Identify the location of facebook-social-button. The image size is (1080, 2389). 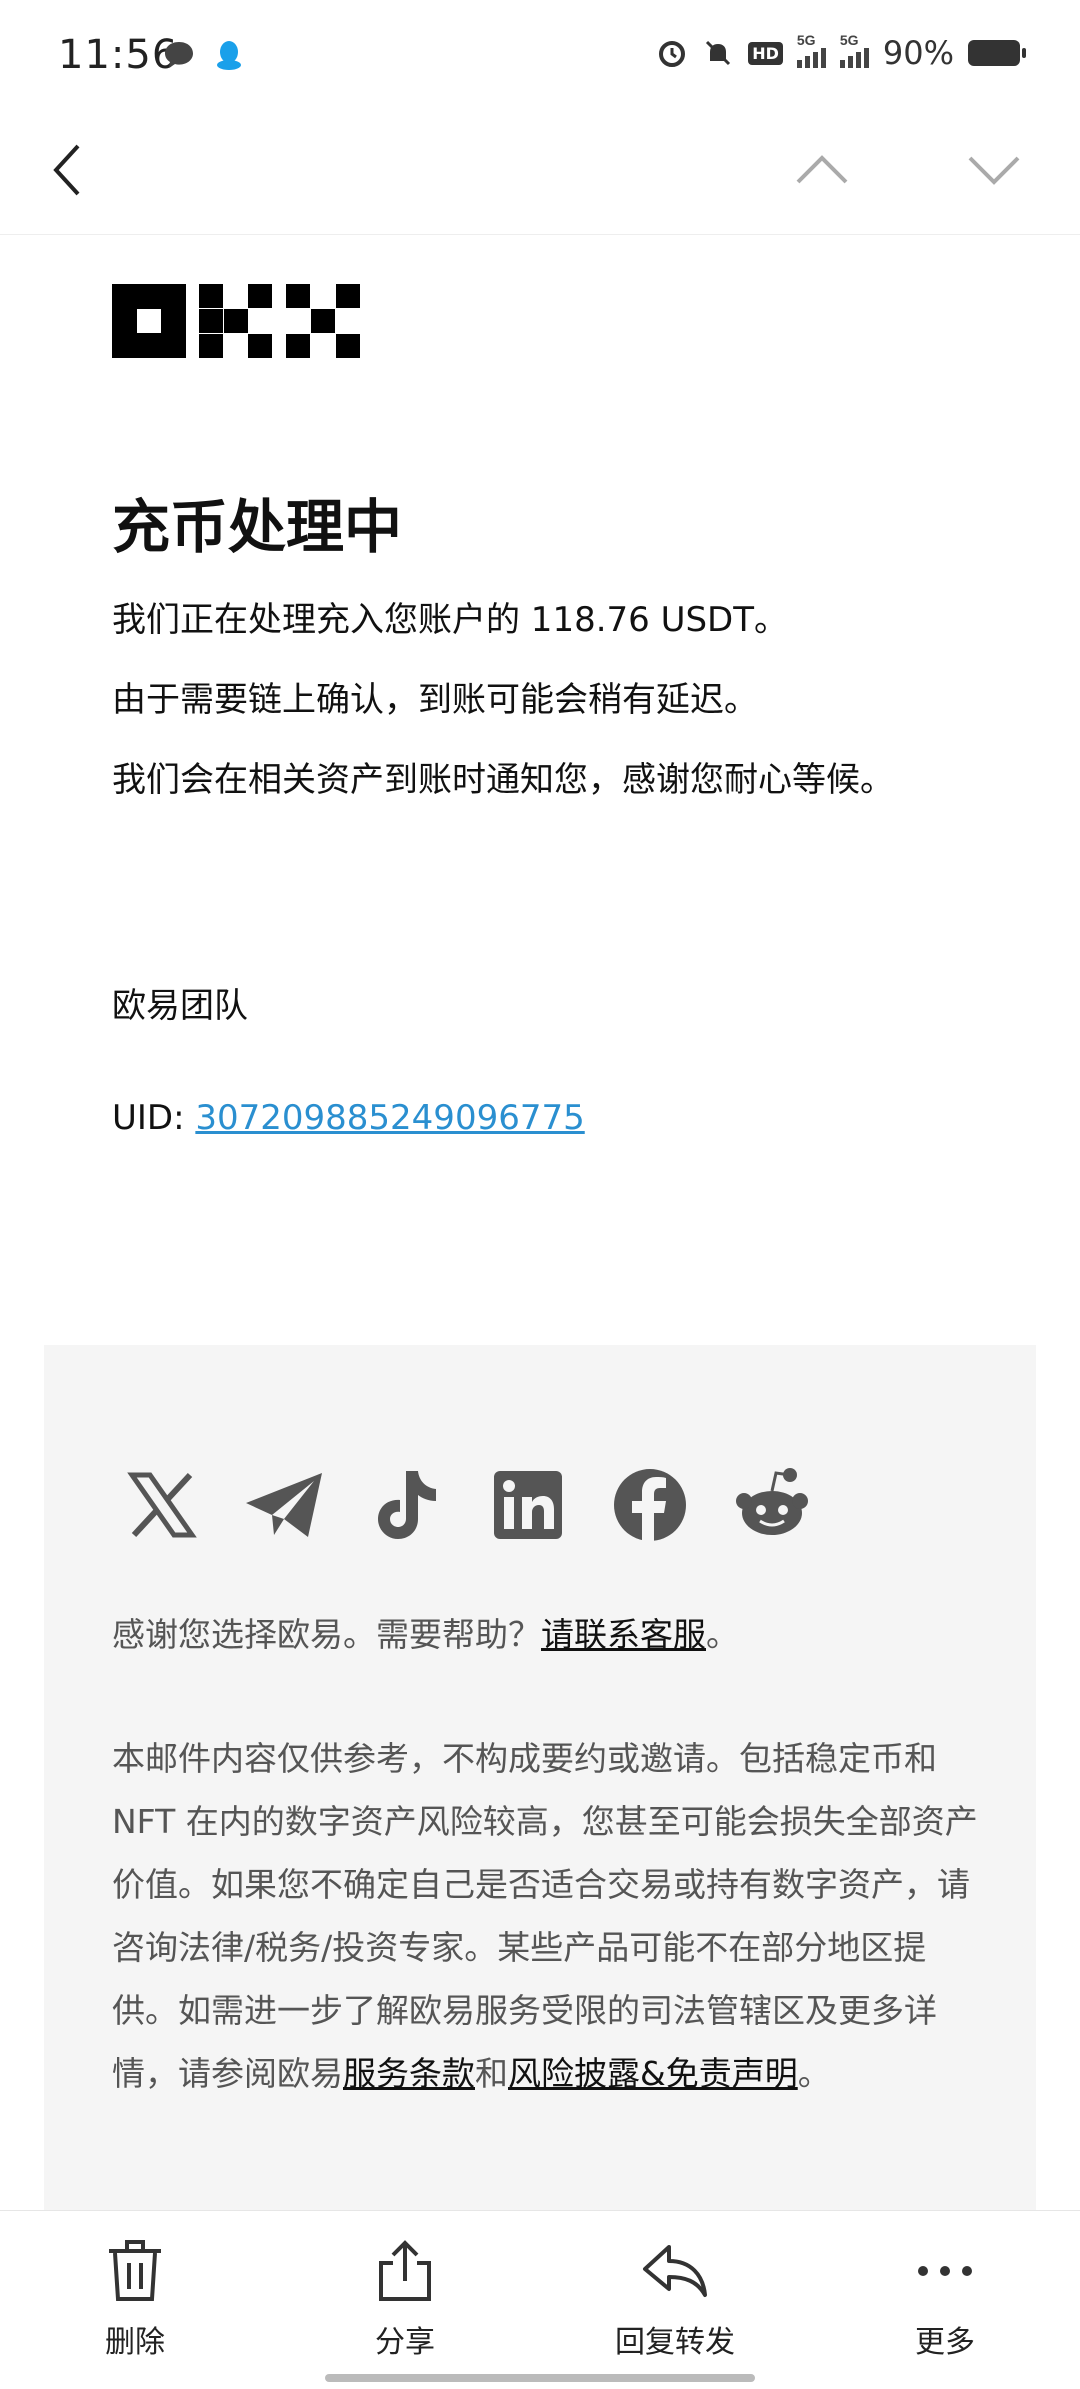
(650, 1505).